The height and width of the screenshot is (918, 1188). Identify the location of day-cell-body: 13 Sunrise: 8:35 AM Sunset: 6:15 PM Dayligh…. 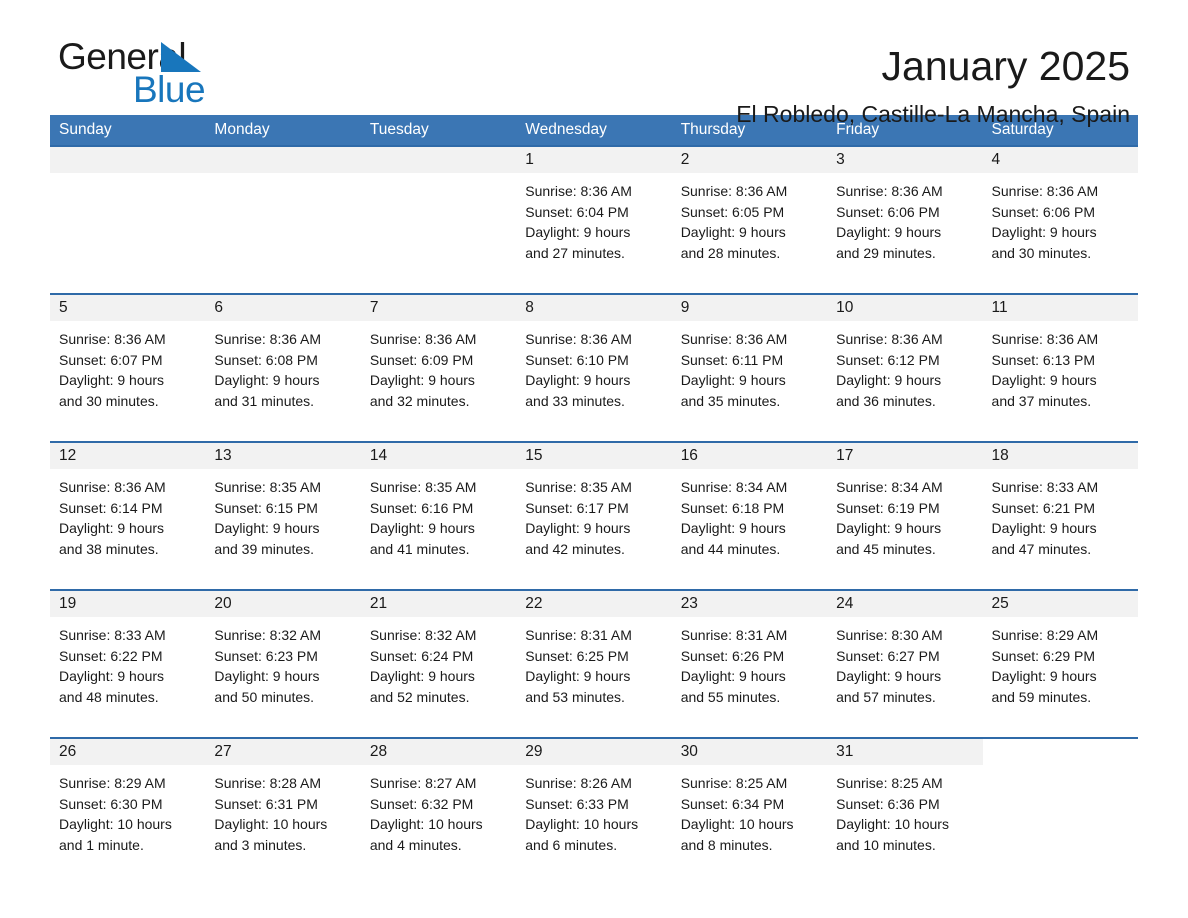
(283, 510).